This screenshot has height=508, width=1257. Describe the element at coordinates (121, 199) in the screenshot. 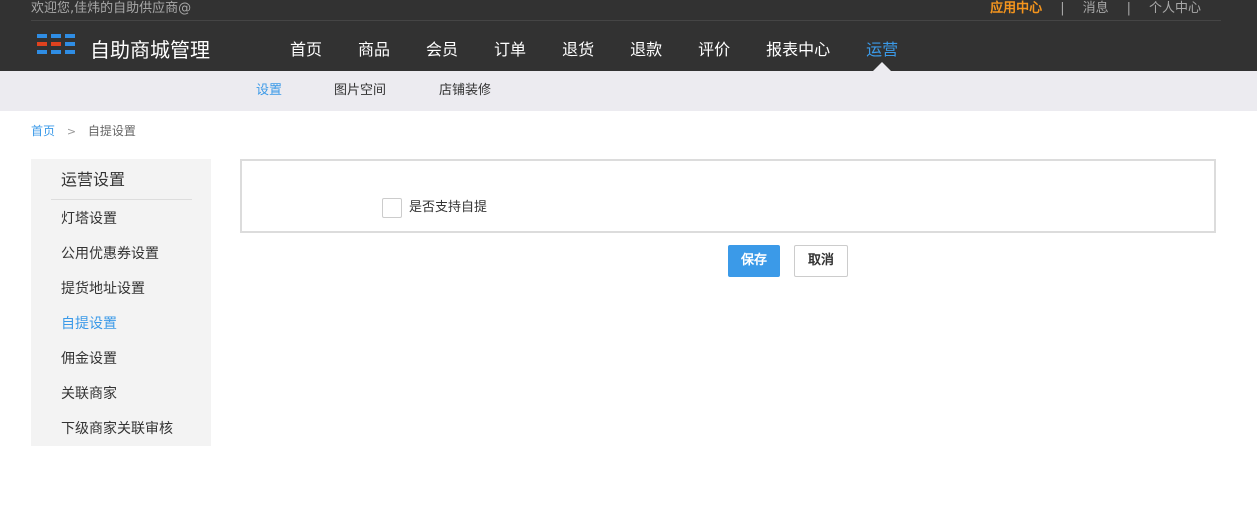

I see `sidebar-divider` at that location.